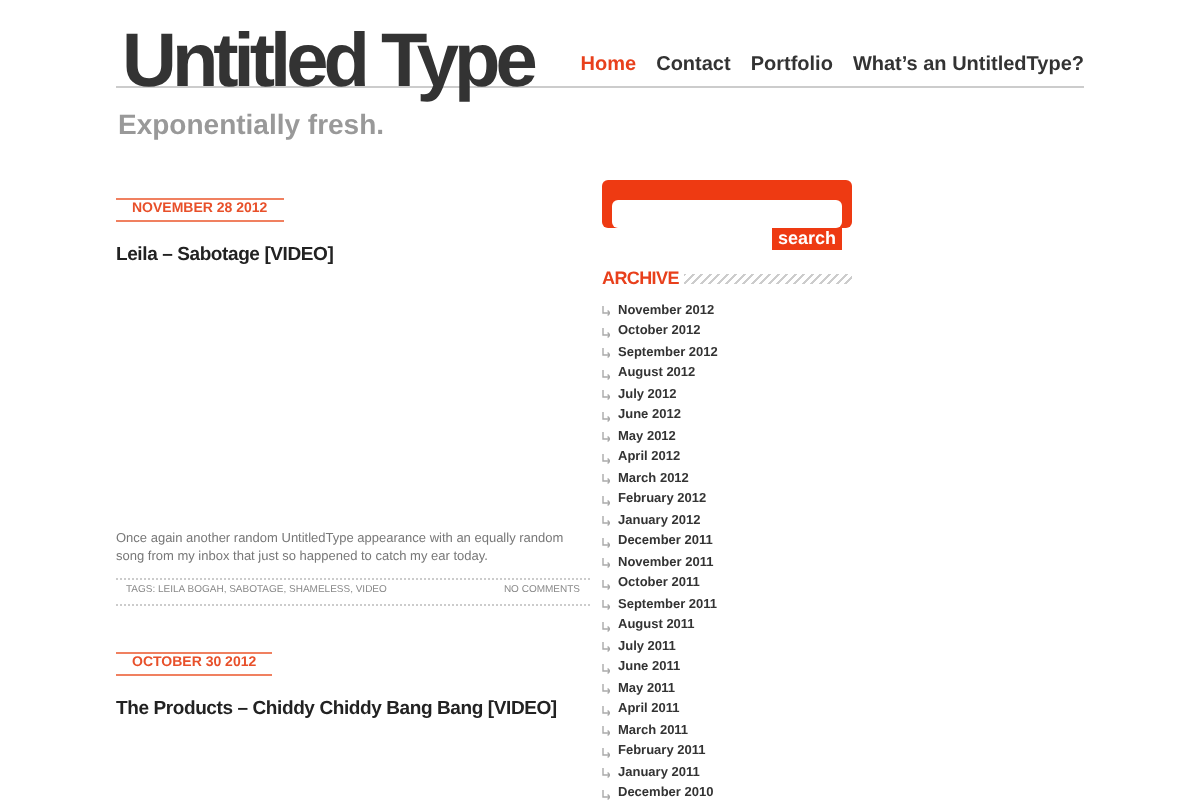 The width and height of the screenshot is (1200, 800). What do you see at coordinates (727, 214) in the screenshot?
I see `search-field` at bounding box center [727, 214].